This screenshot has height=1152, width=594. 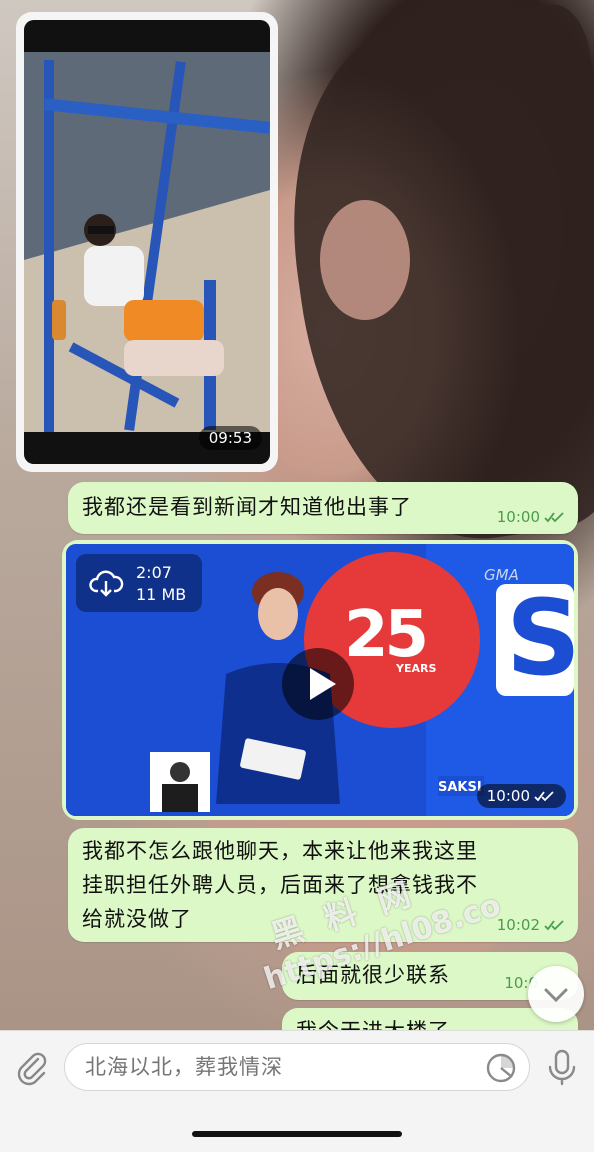 I want to click on download-length: 2:07, so click(x=154, y=572).